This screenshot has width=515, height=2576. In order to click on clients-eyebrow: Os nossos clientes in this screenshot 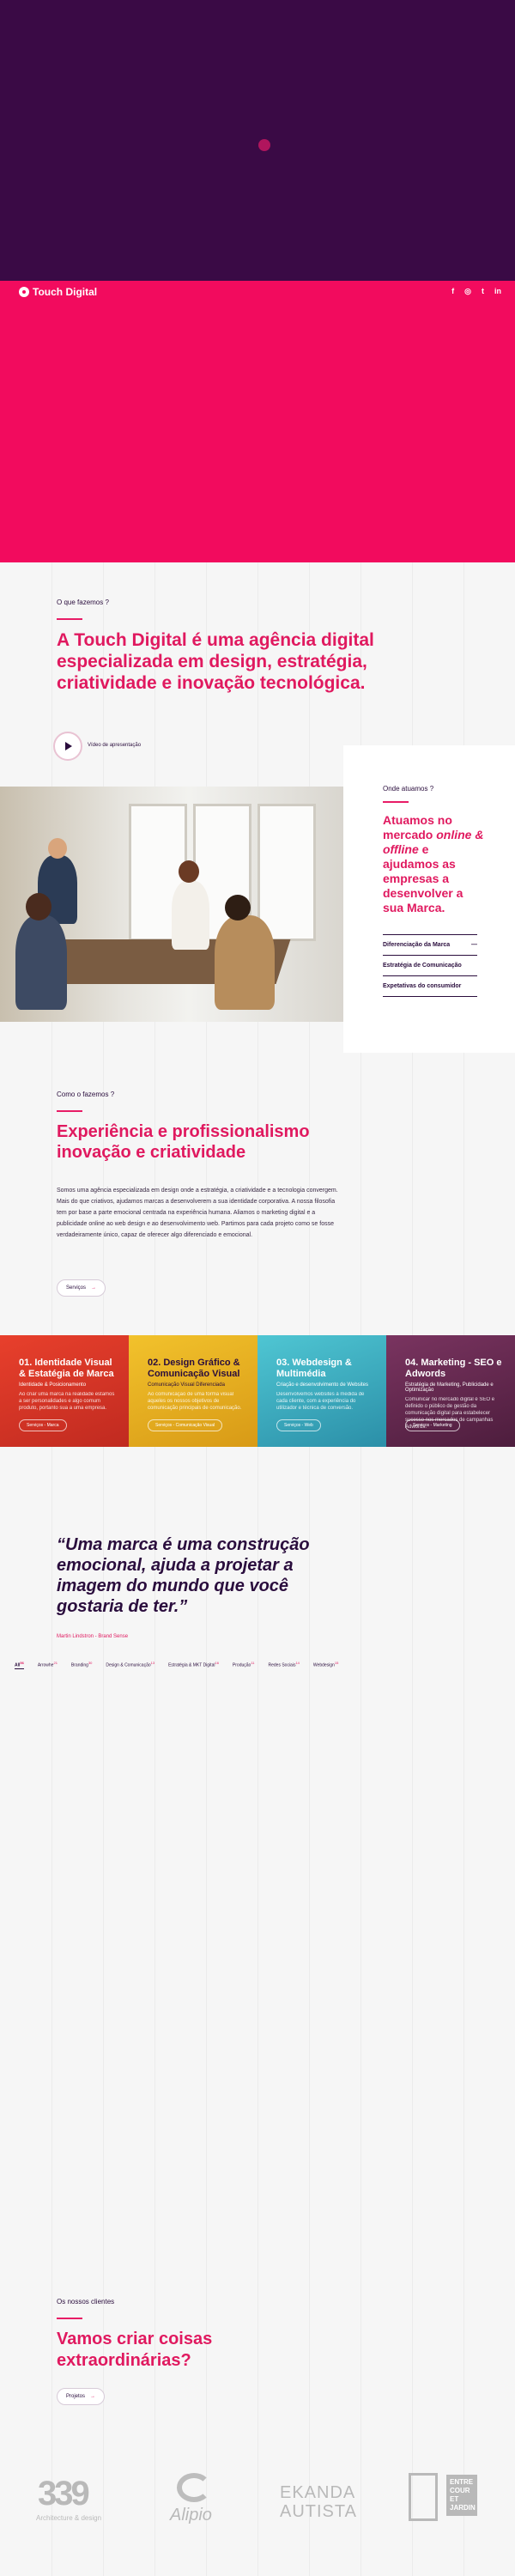, I will do `click(86, 2302)`.